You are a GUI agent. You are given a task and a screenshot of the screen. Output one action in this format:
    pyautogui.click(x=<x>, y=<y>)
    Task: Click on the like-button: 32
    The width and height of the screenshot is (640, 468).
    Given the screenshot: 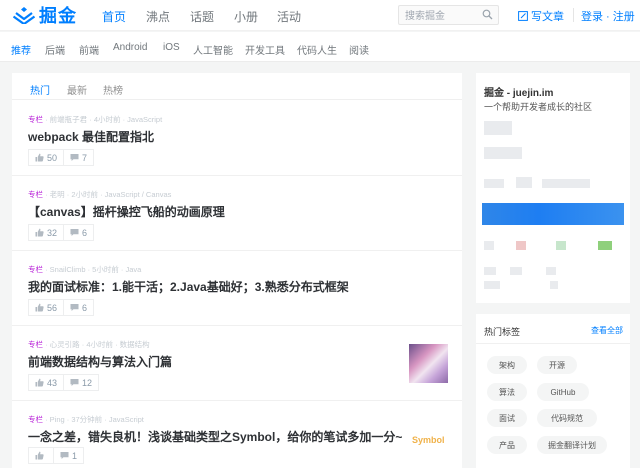 What is the action you would take?
    pyautogui.click(x=46, y=232)
    